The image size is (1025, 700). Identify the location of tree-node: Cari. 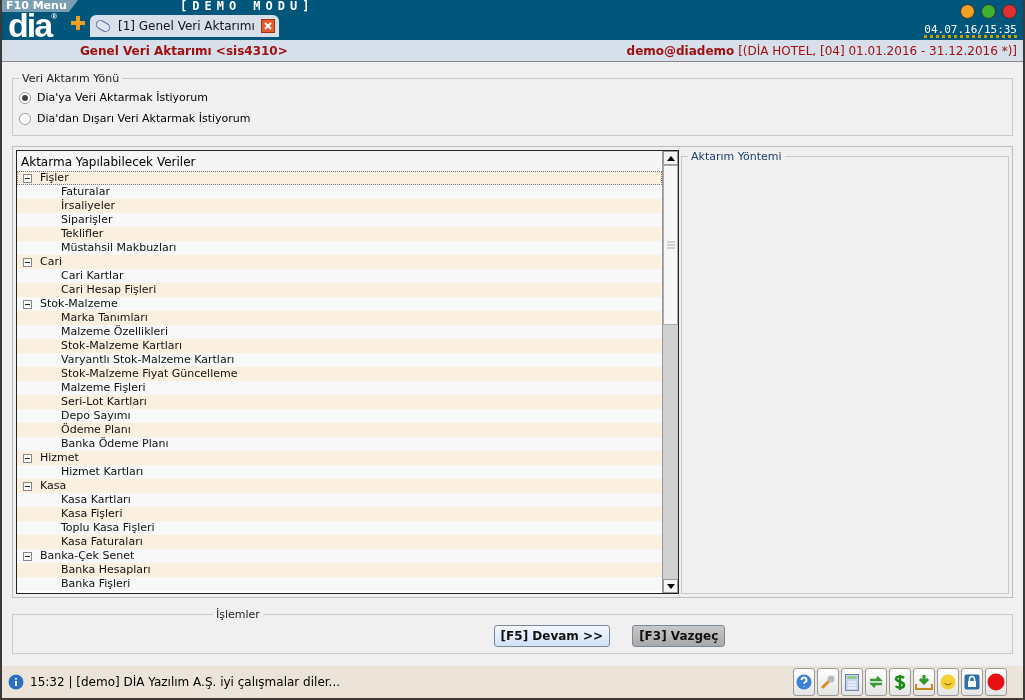
(339, 262).